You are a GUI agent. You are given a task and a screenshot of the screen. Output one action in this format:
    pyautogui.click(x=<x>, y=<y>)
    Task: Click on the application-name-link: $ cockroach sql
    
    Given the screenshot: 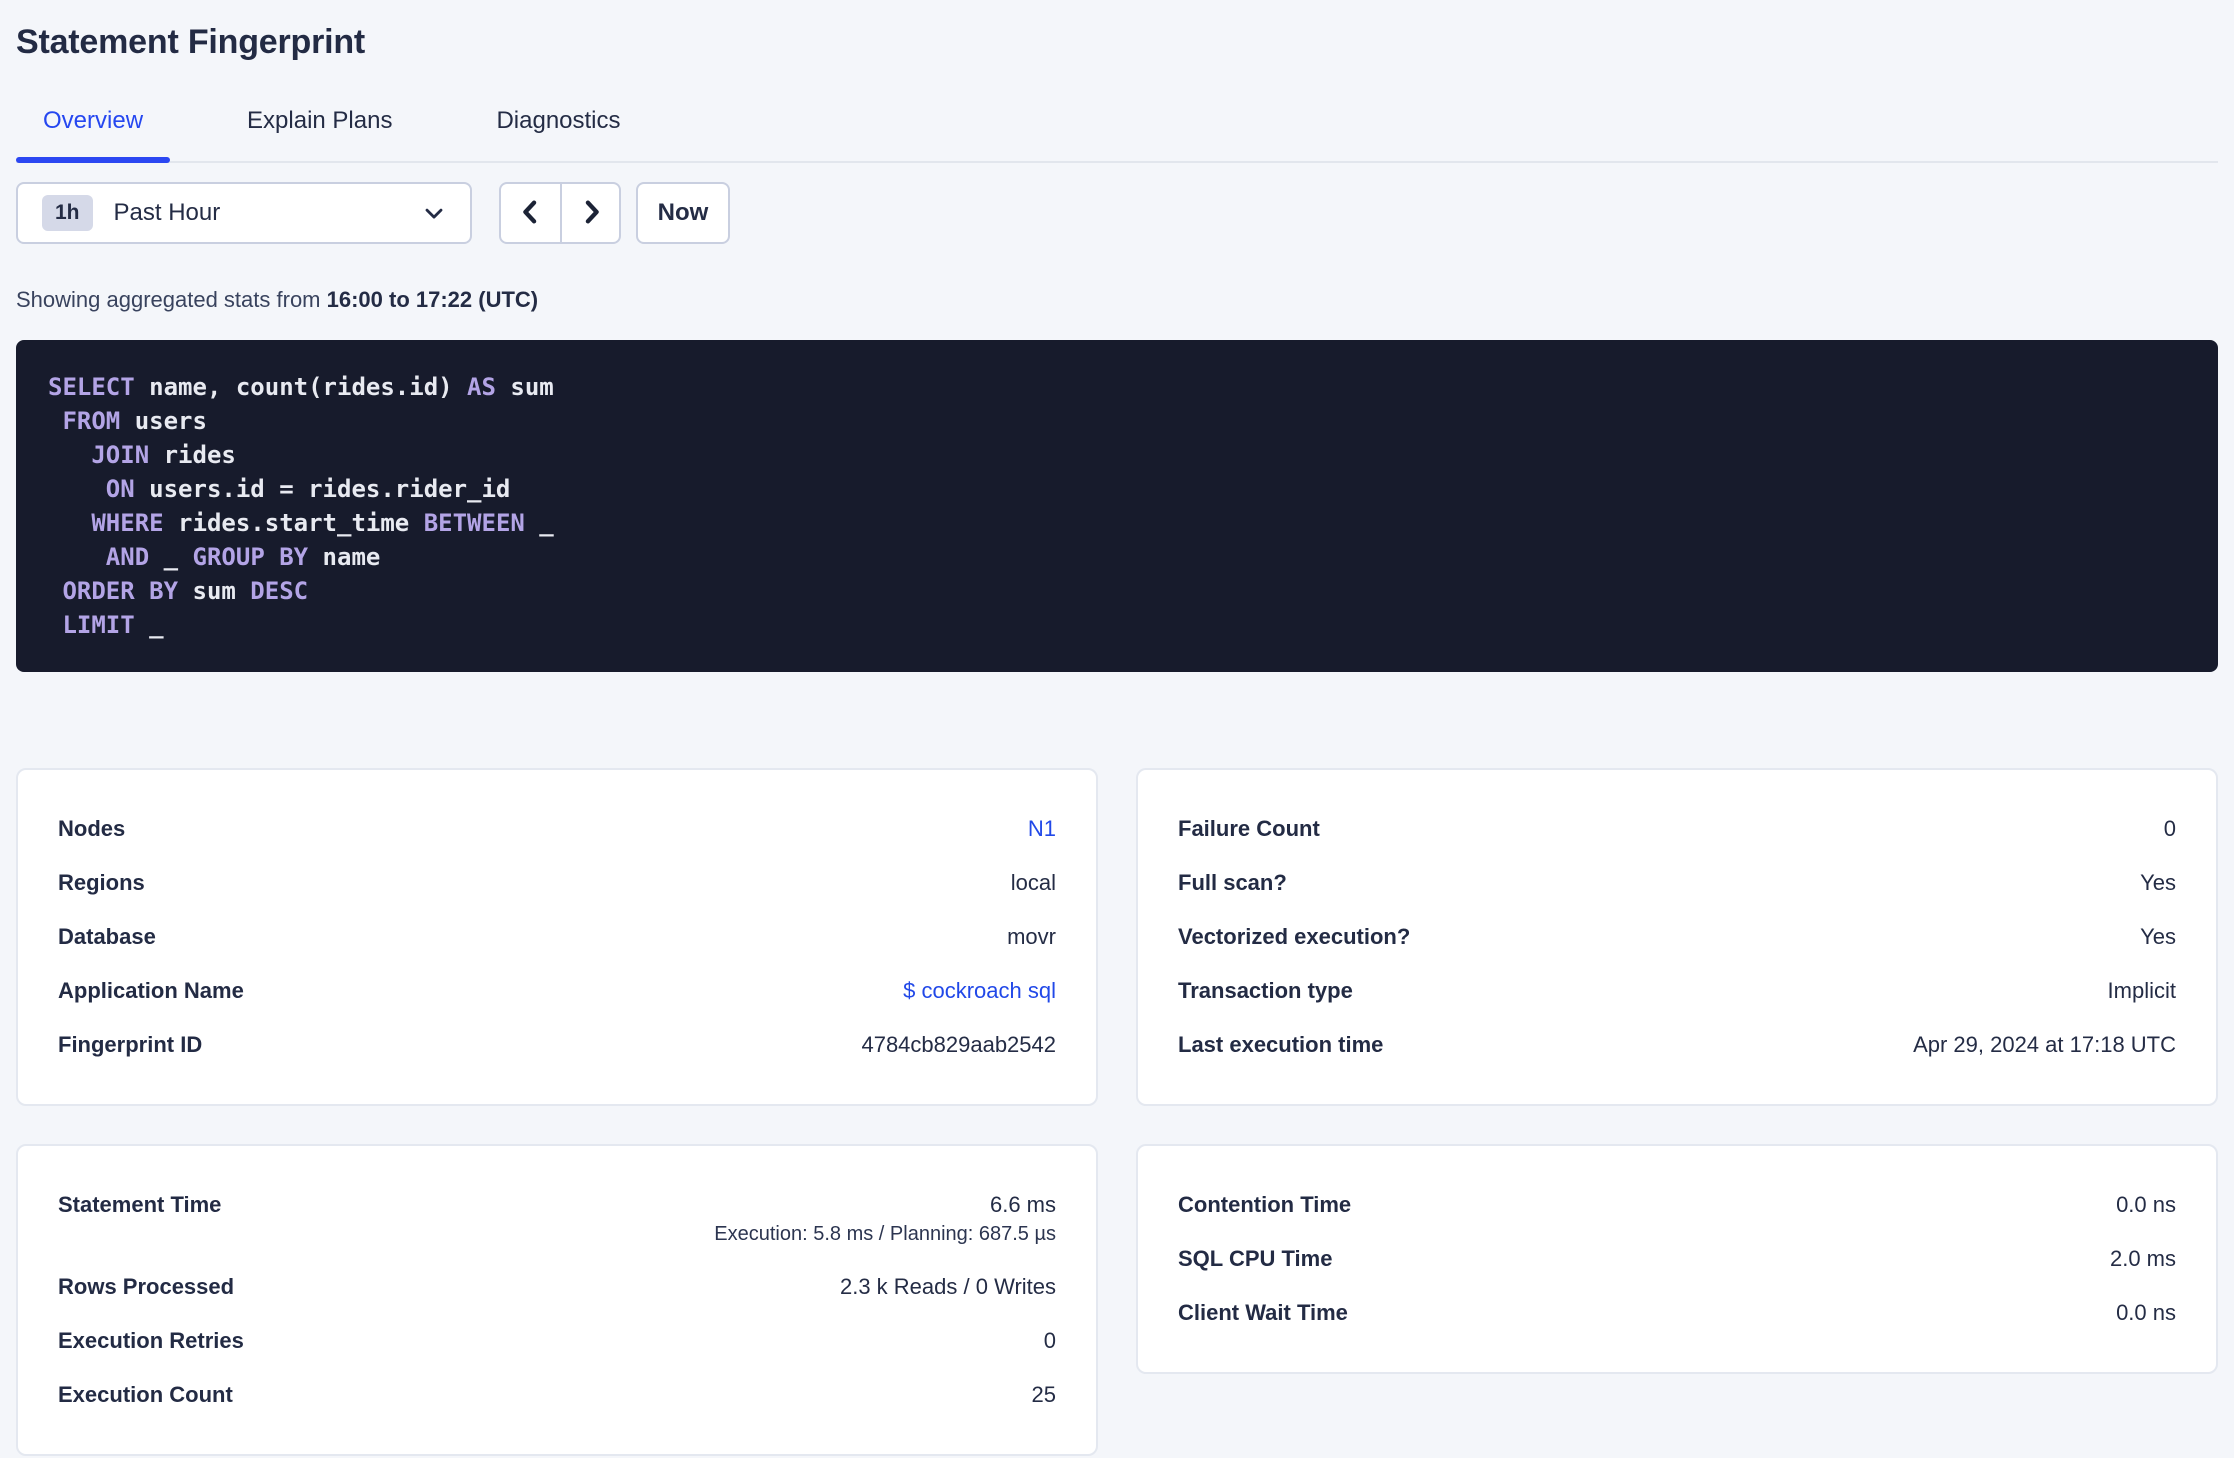 What is the action you would take?
    pyautogui.click(x=979, y=991)
    